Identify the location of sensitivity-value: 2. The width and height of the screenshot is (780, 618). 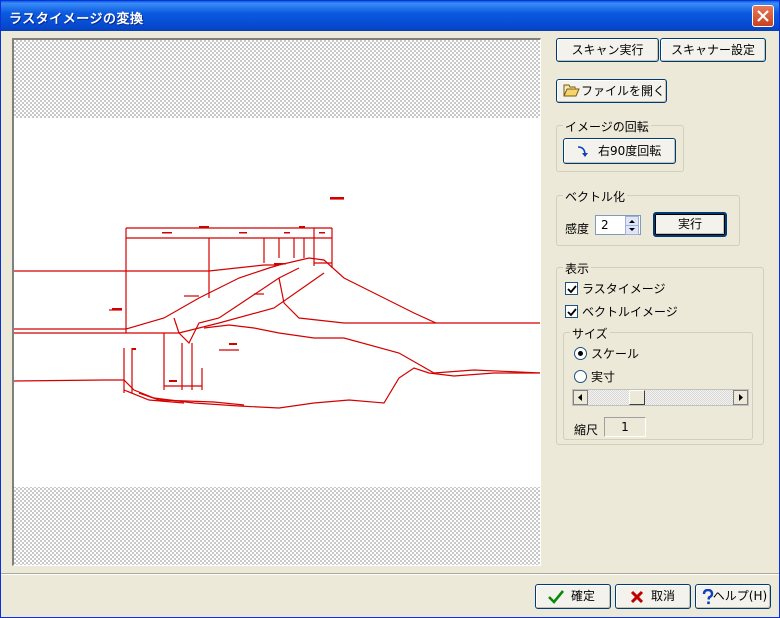
(605, 225).